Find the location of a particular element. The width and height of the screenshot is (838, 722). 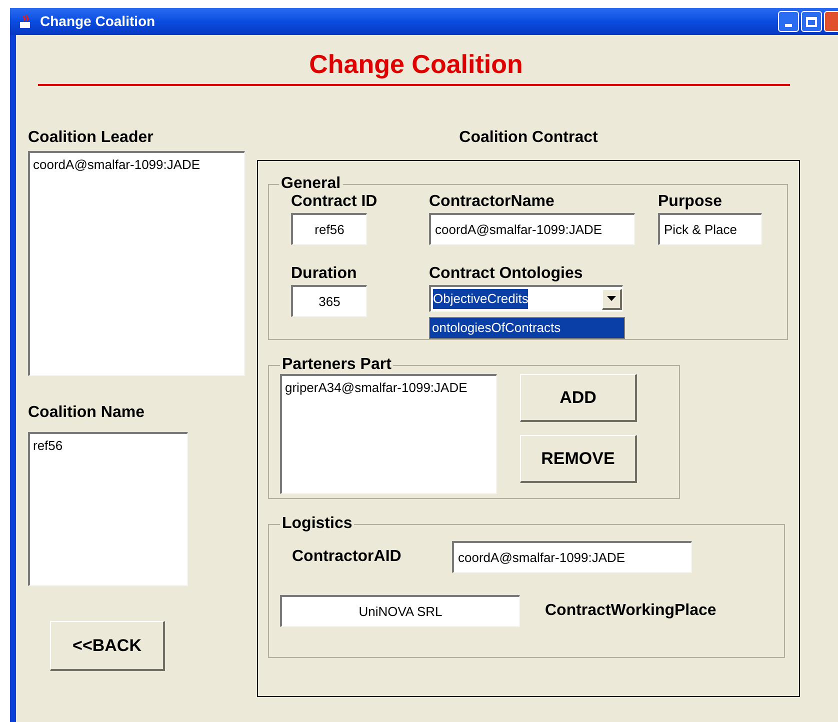

dropdown-value: ObjectiveCredits is located at coordinates (480, 299).